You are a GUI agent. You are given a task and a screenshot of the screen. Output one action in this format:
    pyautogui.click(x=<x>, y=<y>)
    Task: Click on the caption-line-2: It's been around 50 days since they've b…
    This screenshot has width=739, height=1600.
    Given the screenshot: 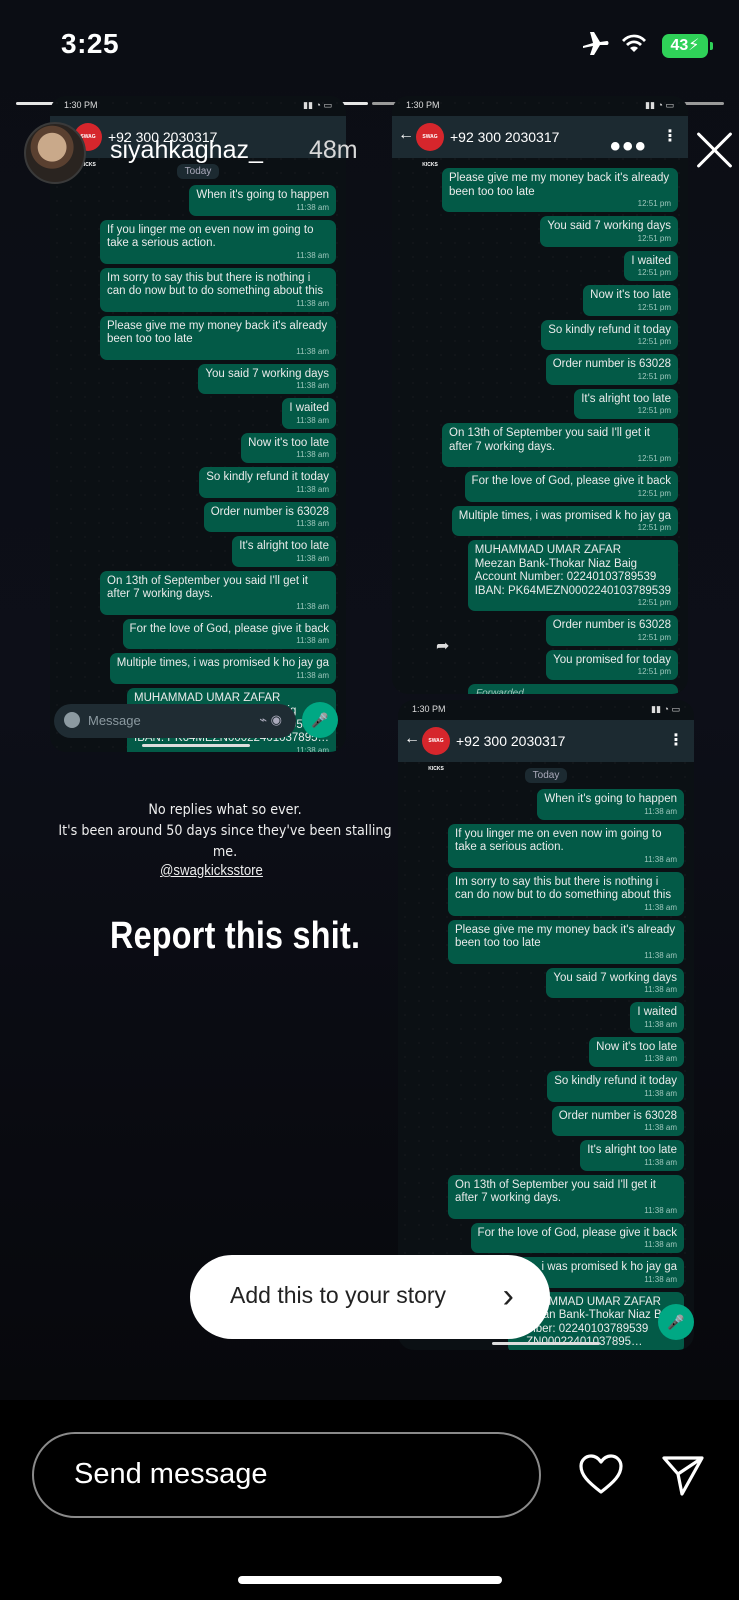 What is the action you would take?
    pyautogui.click(x=225, y=841)
    